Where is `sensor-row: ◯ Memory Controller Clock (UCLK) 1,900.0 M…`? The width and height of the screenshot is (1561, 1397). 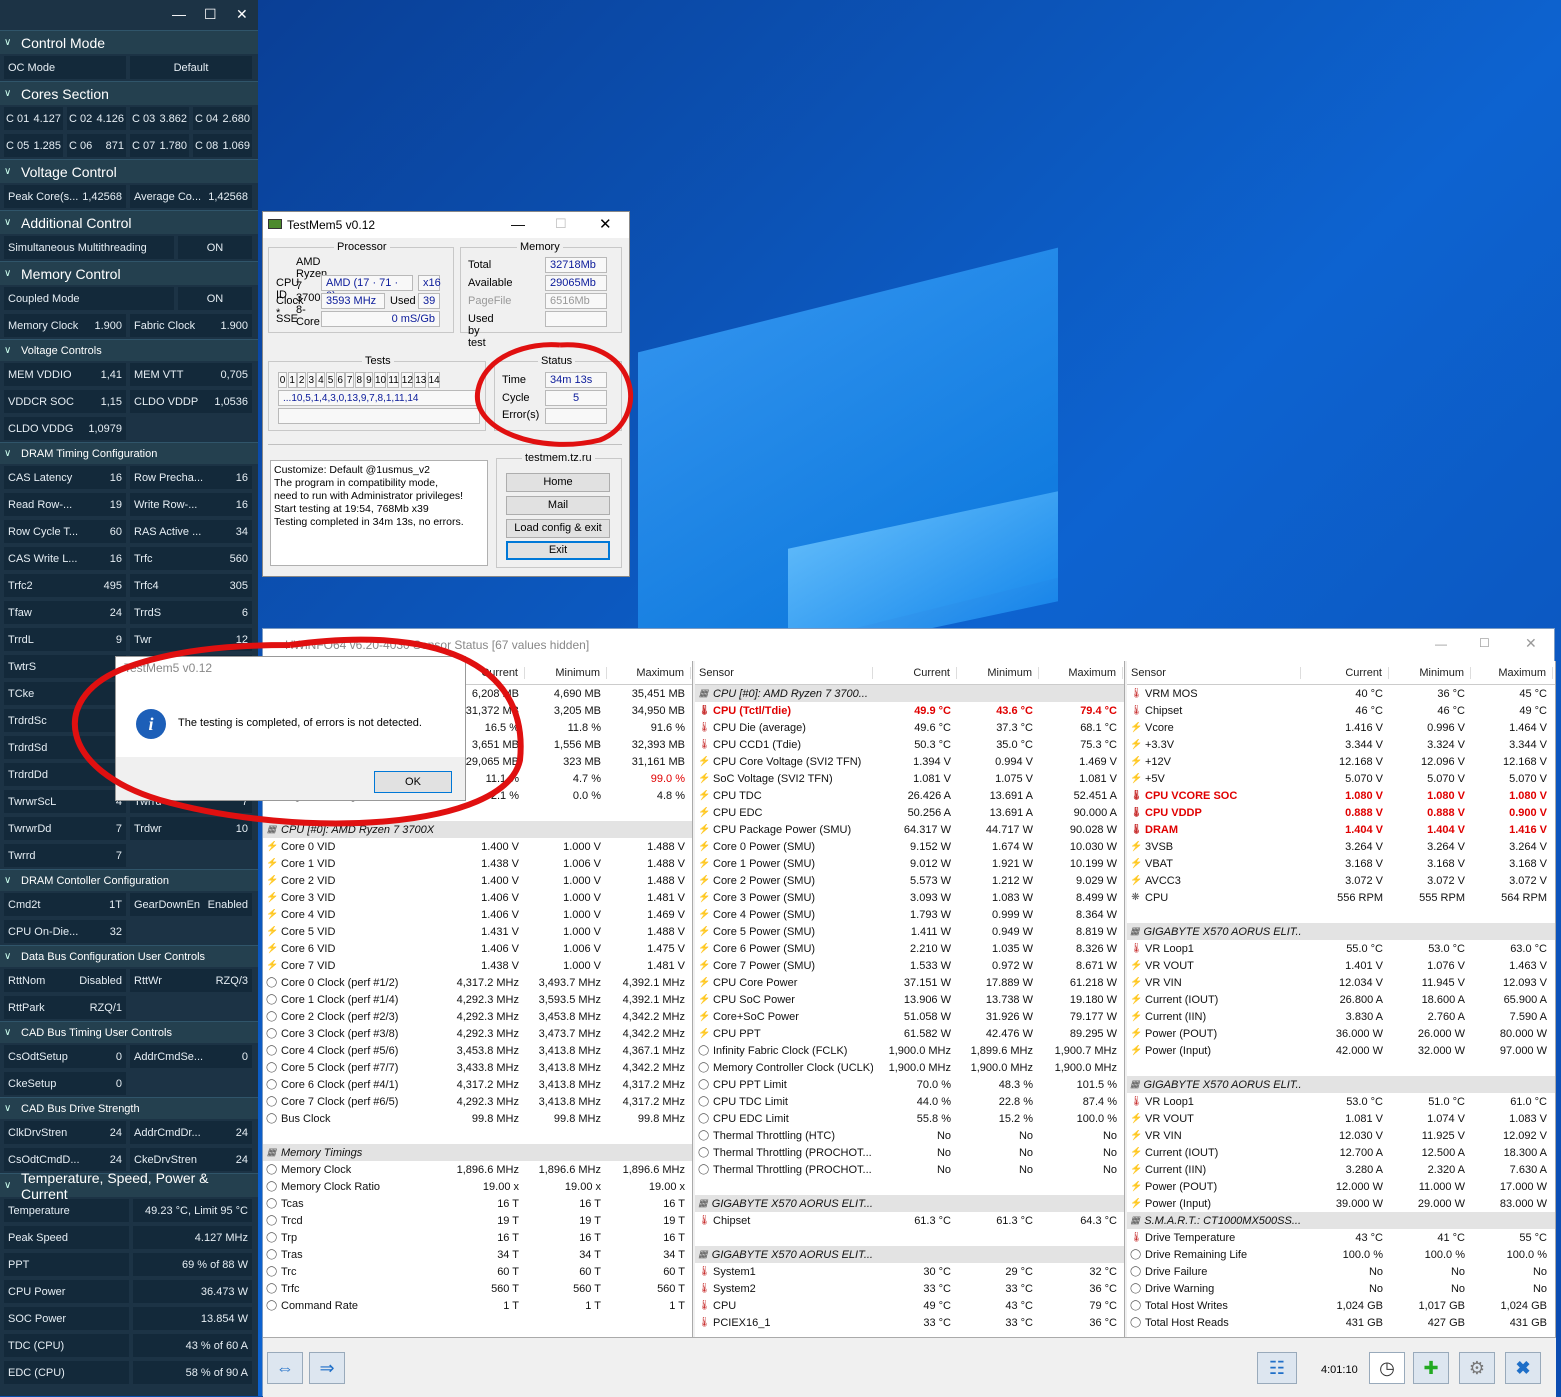 sensor-row: ◯ Memory Controller Clock (UCLK) 1,900.0 M… is located at coordinates (909, 1067).